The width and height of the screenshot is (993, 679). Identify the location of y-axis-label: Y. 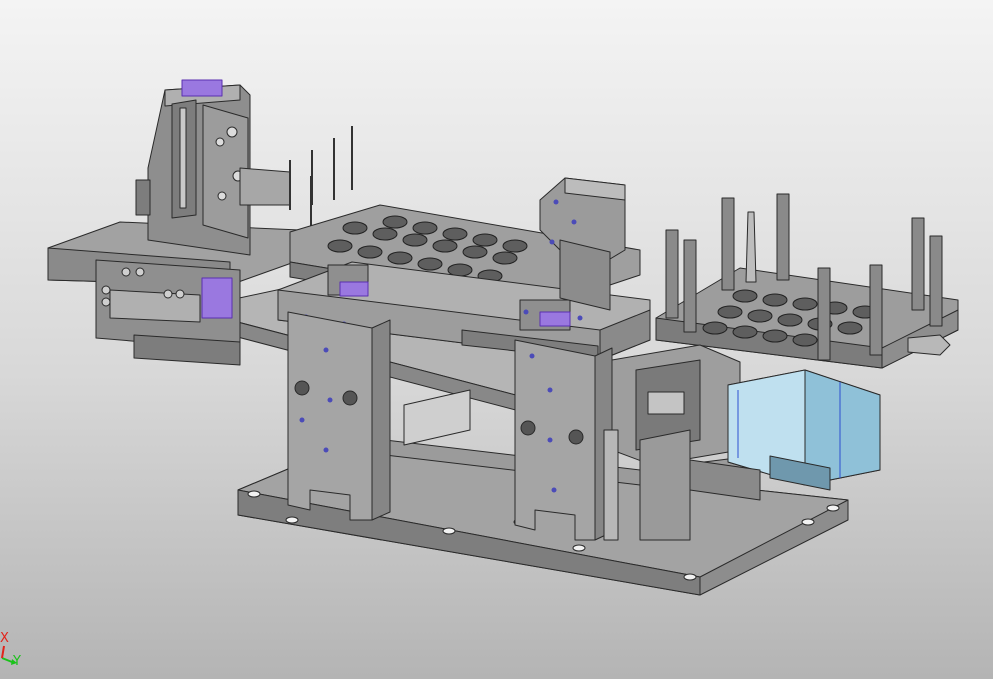
(17, 661).